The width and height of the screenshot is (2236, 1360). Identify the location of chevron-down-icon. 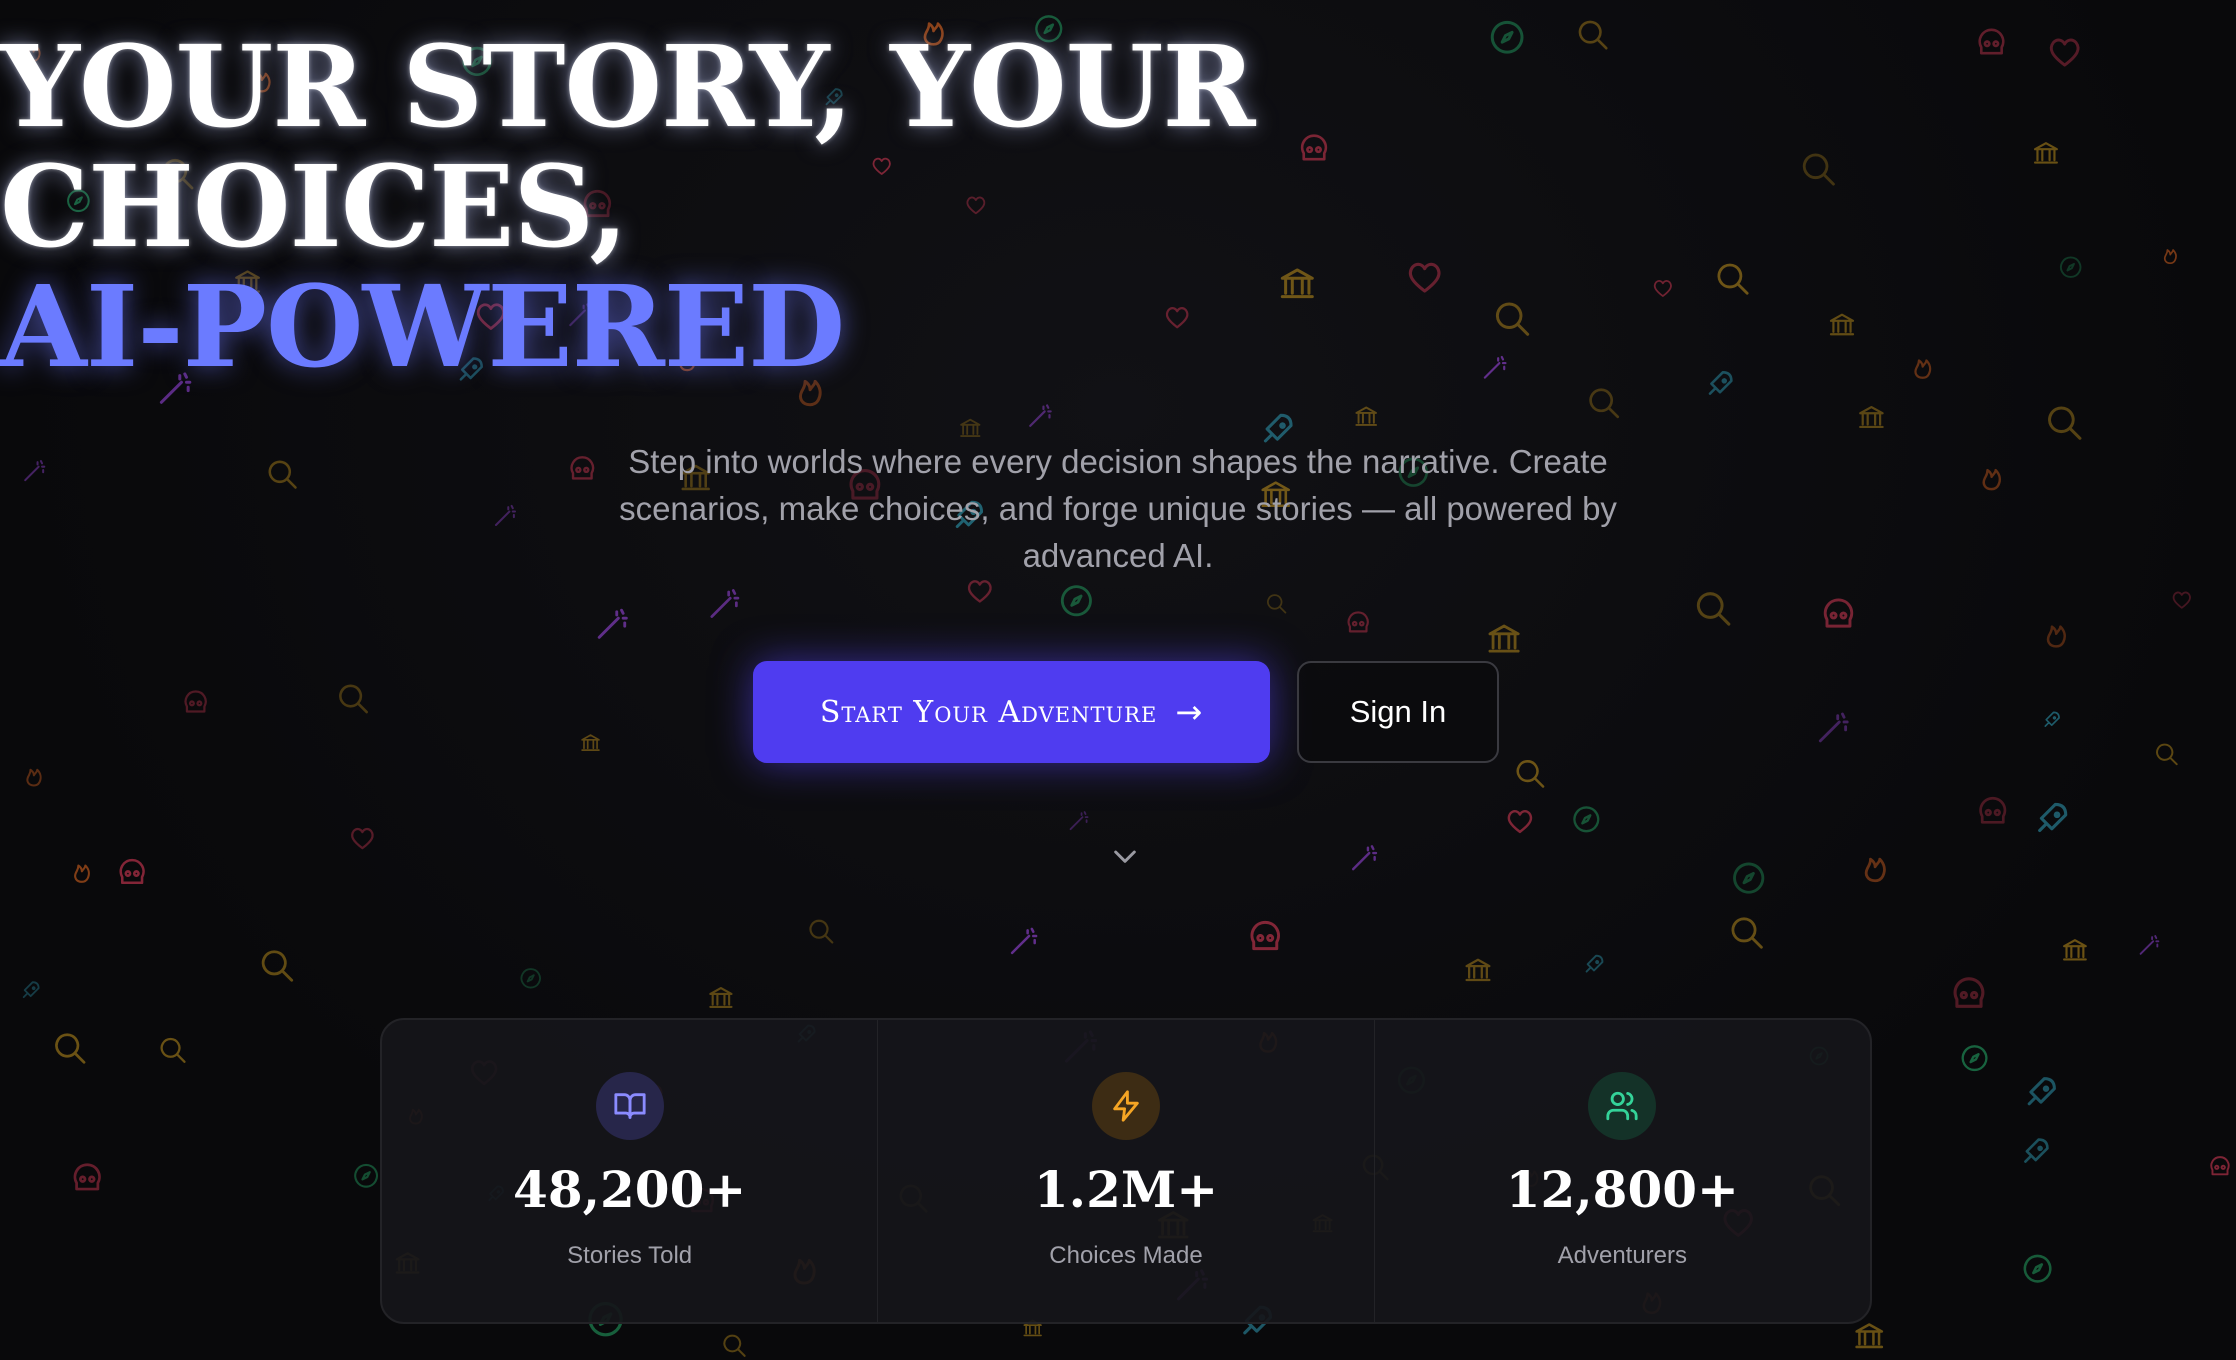
(1125, 856).